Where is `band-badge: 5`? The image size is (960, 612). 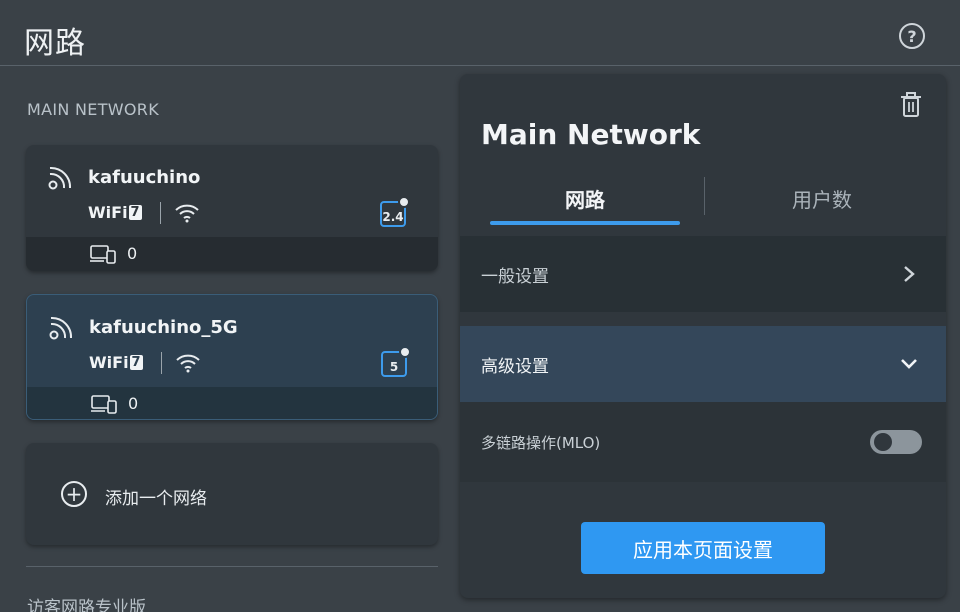
band-badge: 5 is located at coordinates (396, 361).